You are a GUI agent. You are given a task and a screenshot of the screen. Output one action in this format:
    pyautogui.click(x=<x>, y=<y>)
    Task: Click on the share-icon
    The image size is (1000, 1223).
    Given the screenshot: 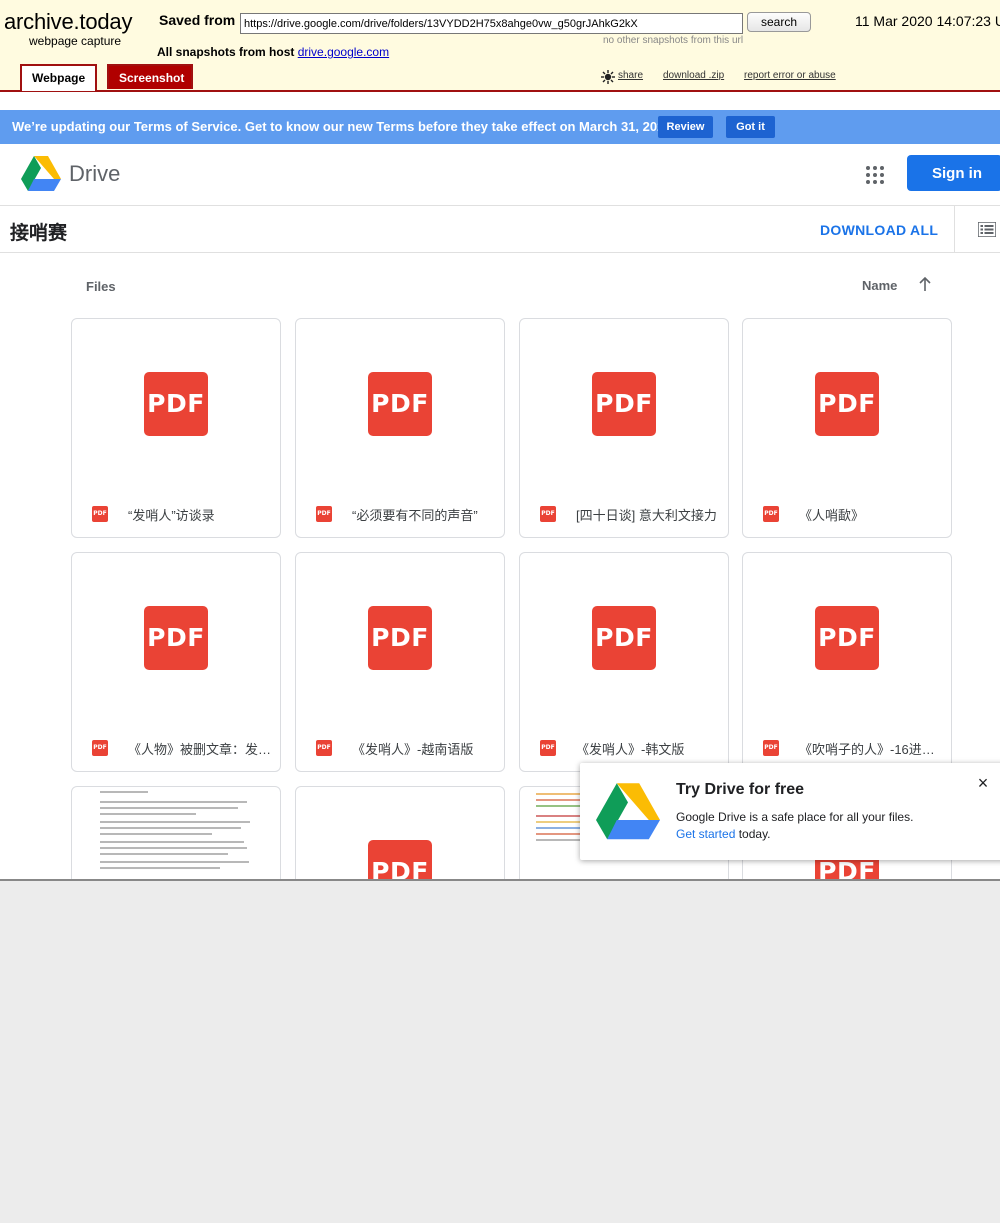 What is the action you would take?
    pyautogui.click(x=608, y=77)
    